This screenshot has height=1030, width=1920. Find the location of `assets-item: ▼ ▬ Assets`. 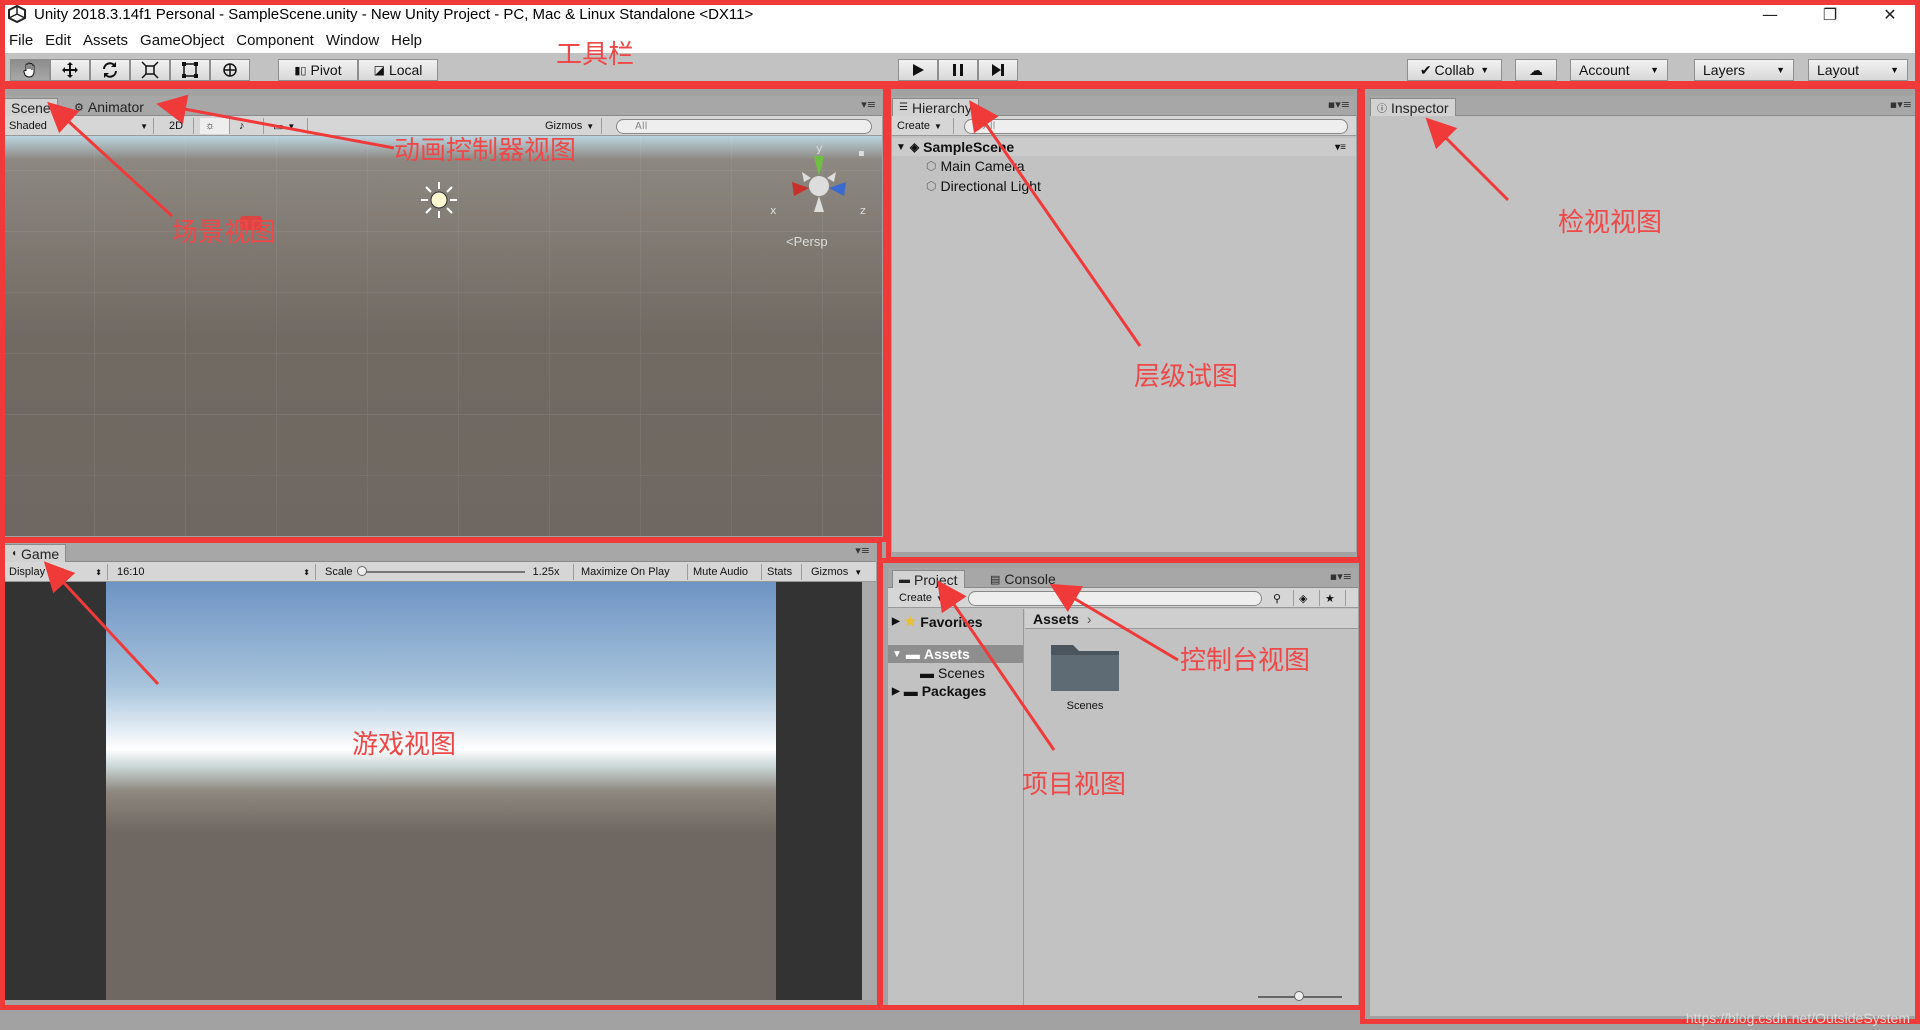

assets-item: ▼ ▬ Assets is located at coordinates (955, 654).